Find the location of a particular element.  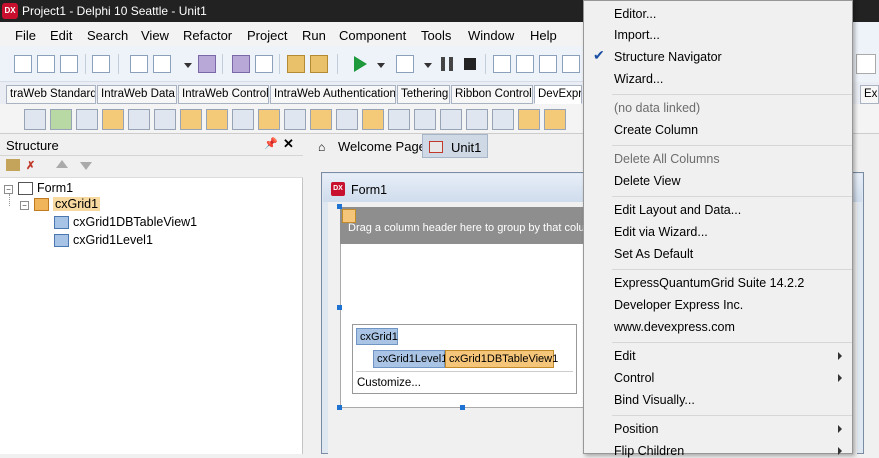

menu-item-structure-navigator: Structure Navigator is located at coordinates (668, 57).